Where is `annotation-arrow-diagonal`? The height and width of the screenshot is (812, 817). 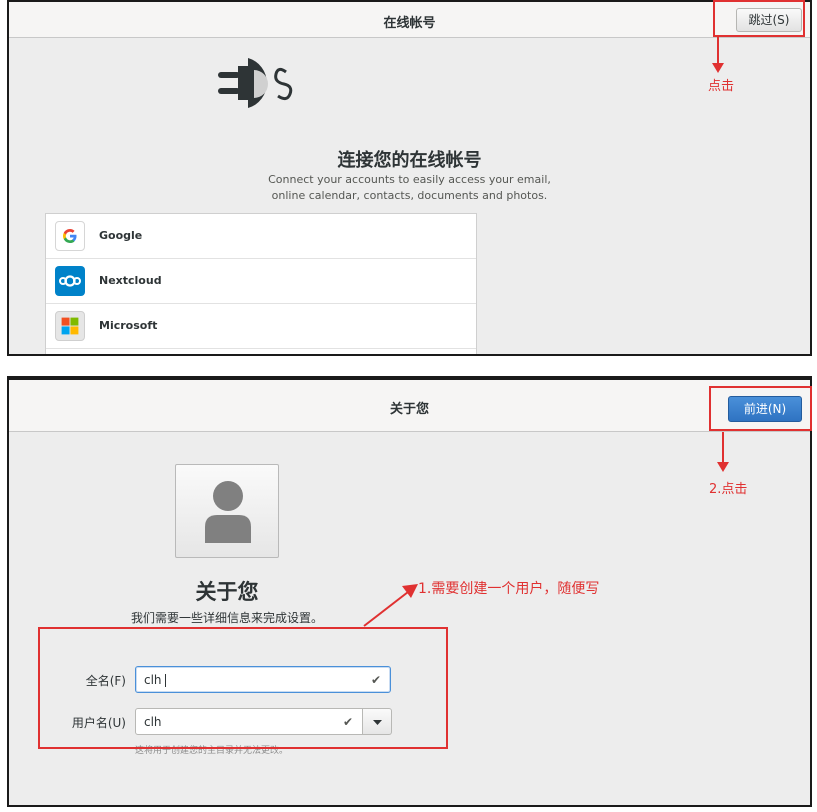 annotation-arrow-diagonal is located at coordinates (390, 605).